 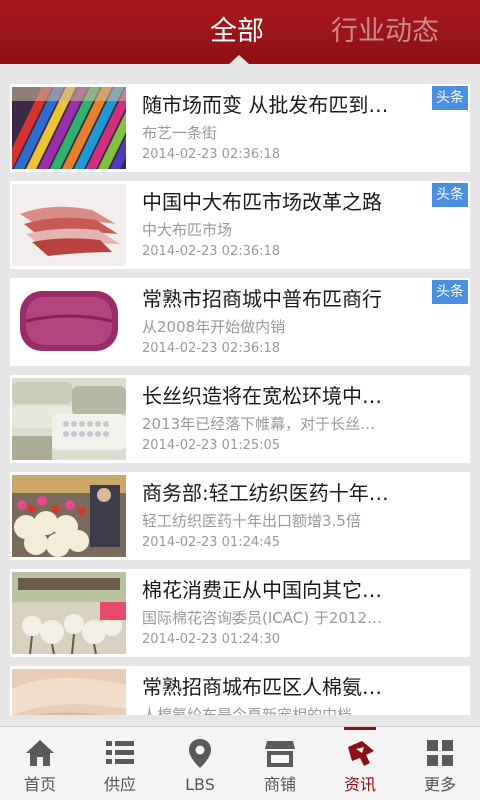 I want to click on news-timestamp: 2014-02-23 01:24:30, so click(x=211, y=639).